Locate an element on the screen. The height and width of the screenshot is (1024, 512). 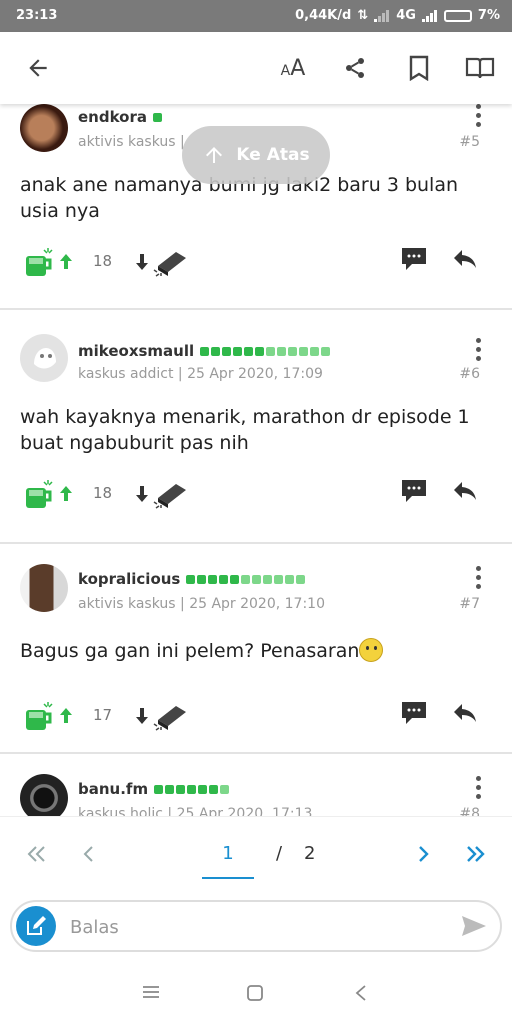
post-date: 25 Apr 2020, 17:09 is located at coordinates (255, 374).